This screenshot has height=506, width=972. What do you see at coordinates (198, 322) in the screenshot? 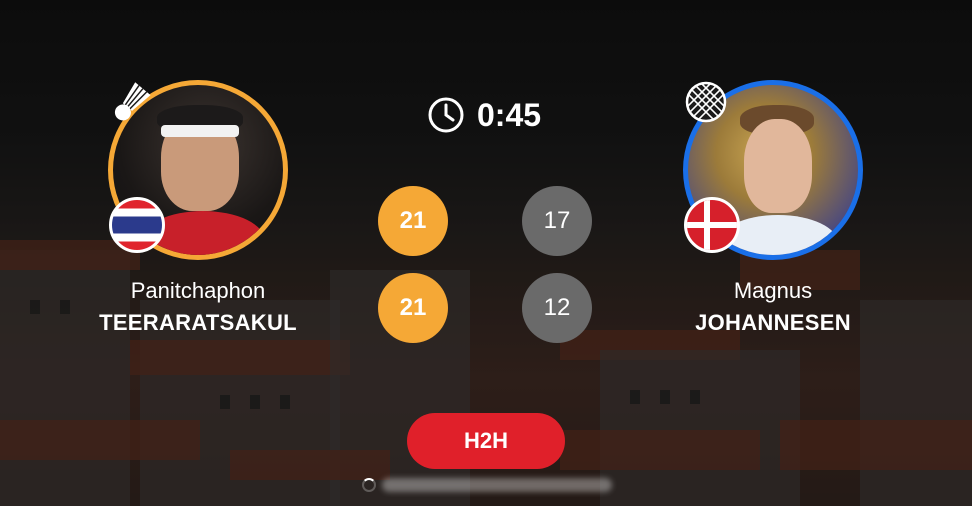
I see `player-left-last-name: TEERARATSAKUL` at bounding box center [198, 322].